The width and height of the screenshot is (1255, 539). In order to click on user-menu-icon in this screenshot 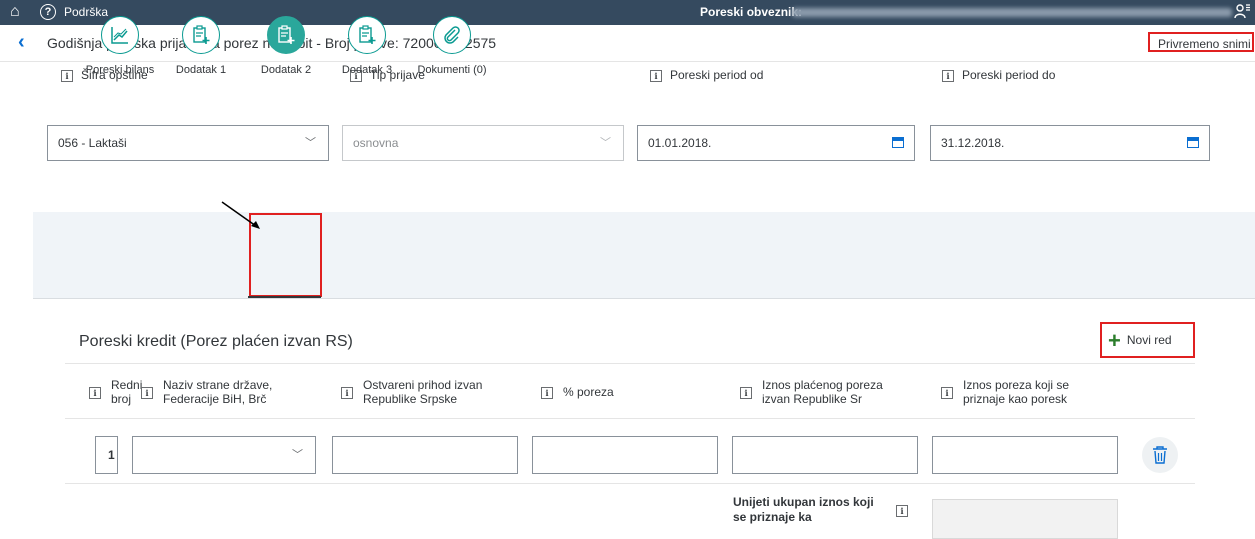, I will do `click(1242, 13)`.